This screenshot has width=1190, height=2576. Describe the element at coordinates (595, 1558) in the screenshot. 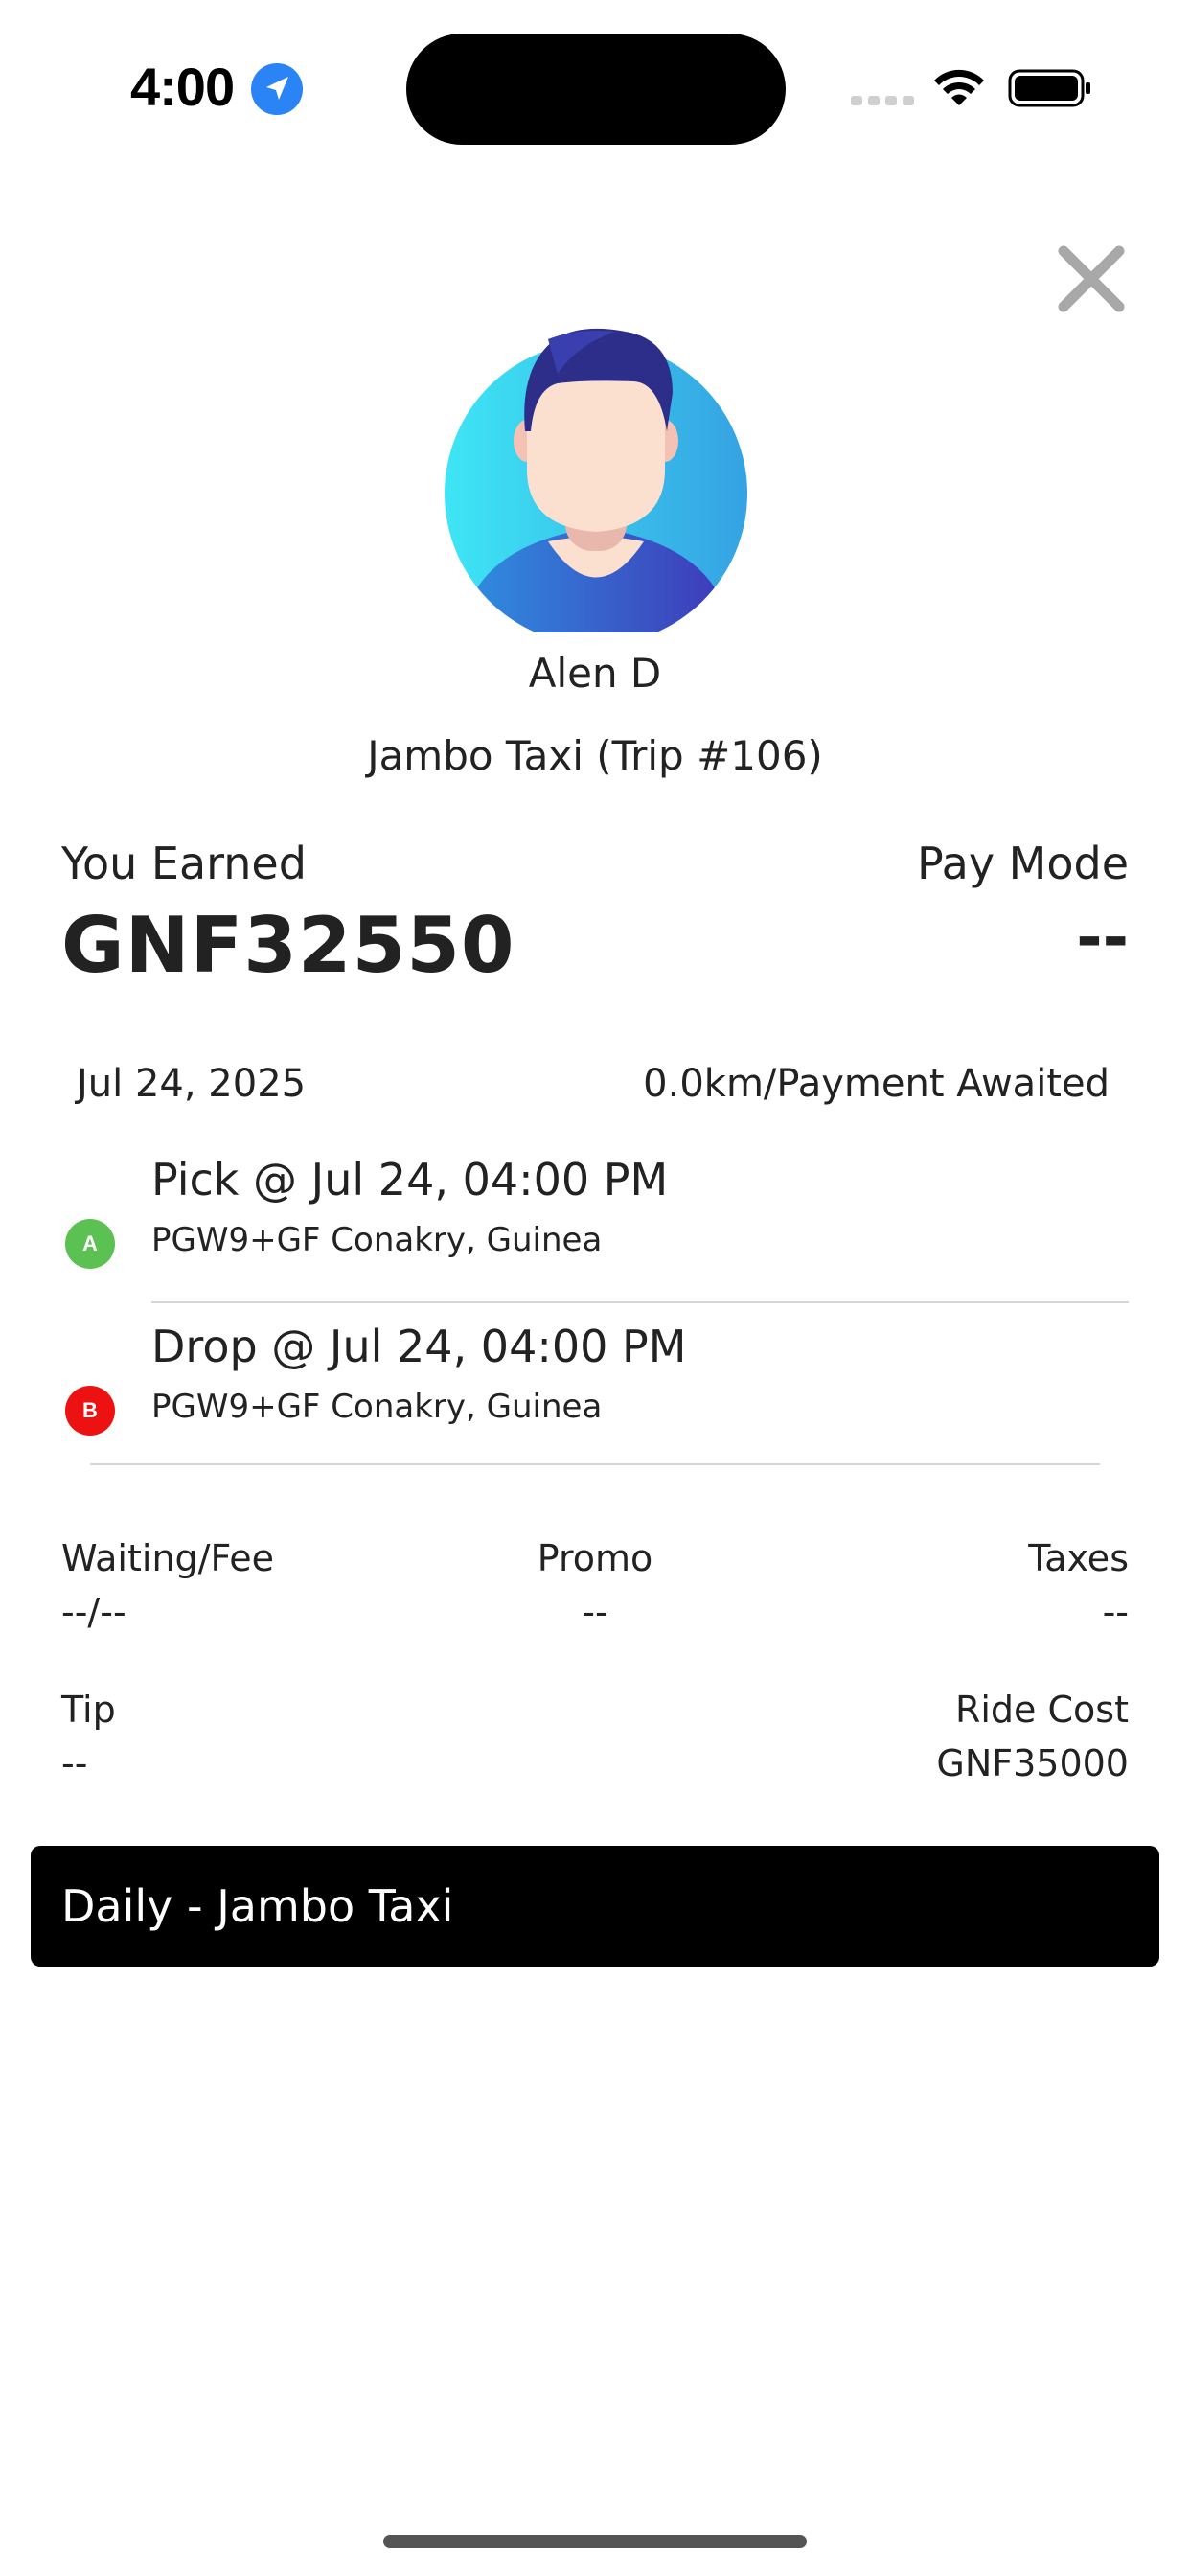

I see `promo-label: Promo` at that location.